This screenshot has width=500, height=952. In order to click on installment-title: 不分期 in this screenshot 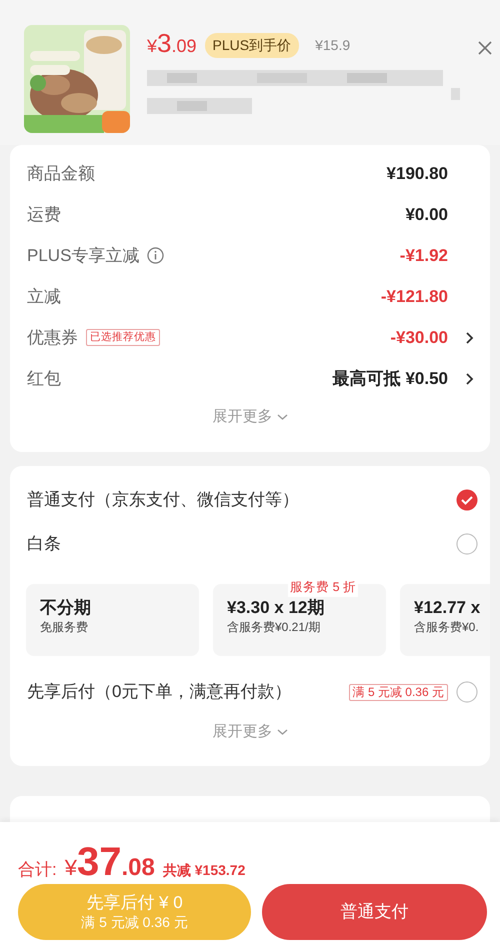, I will do `click(66, 608)`.